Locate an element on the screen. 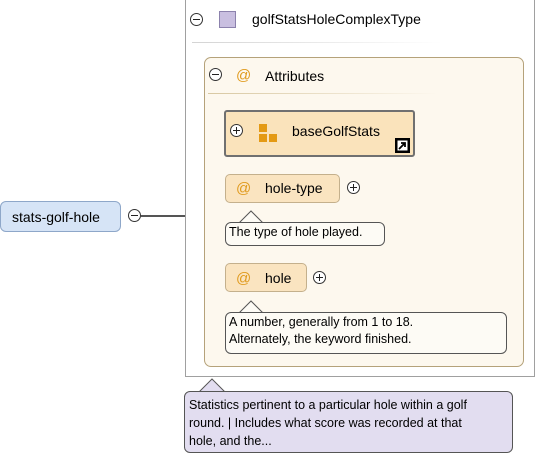 The height and width of the screenshot is (457, 536). complex-type-name: golfStatsHoleComplexType is located at coordinates (336, 19).